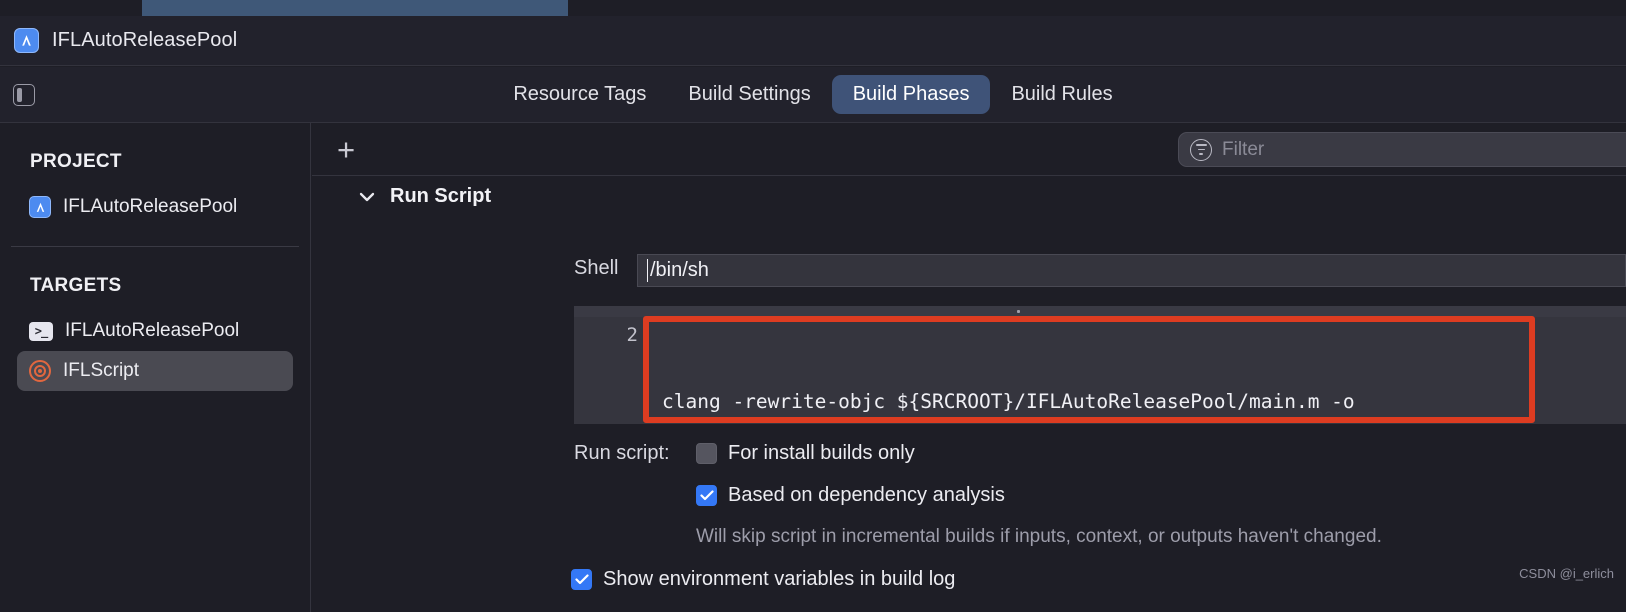 This screenshot has height=612, width=1626. I want to click on section-header-targets: TARGETS, so click(76, 285).